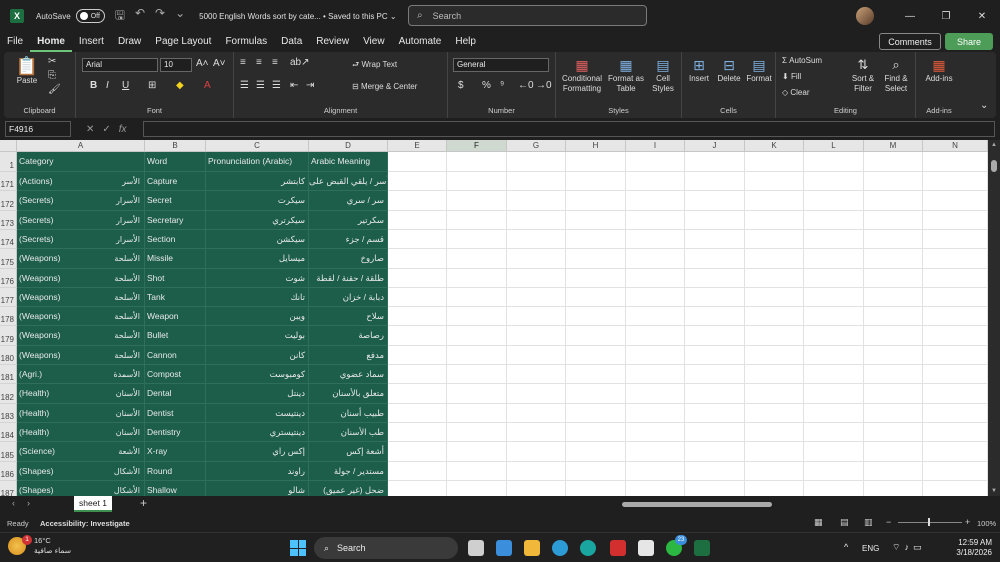  What do you see at coordinates (729, 70) in the screenshot?
I see `delete-cells-button: ⊟ Delete` at bounding box center [729, 70].